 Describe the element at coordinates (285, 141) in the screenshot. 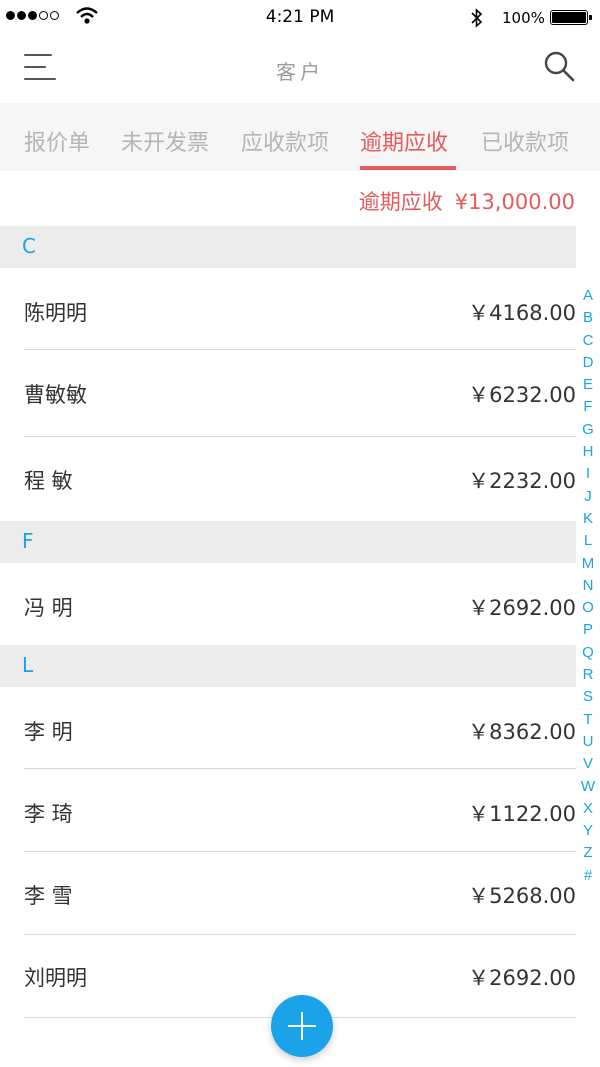

I see `tab-receivables: 应收款项` at that location.